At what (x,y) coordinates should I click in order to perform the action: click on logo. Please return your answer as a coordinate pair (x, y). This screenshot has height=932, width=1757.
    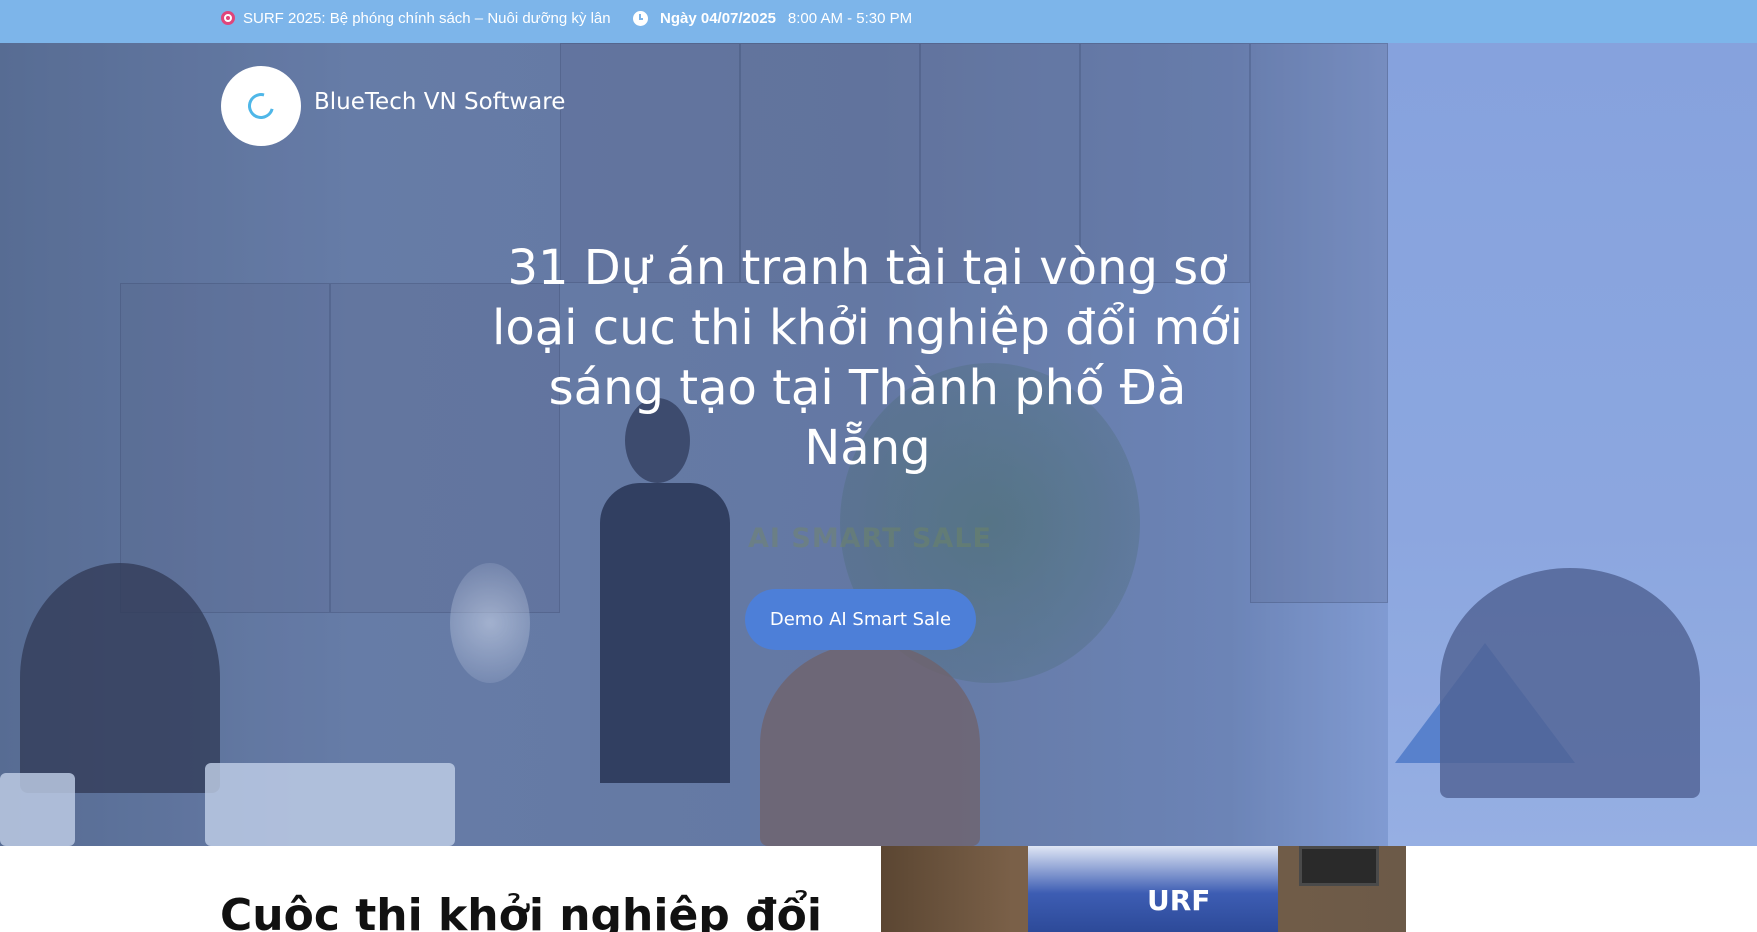
    Looking at the image, I should click on (261, 106).